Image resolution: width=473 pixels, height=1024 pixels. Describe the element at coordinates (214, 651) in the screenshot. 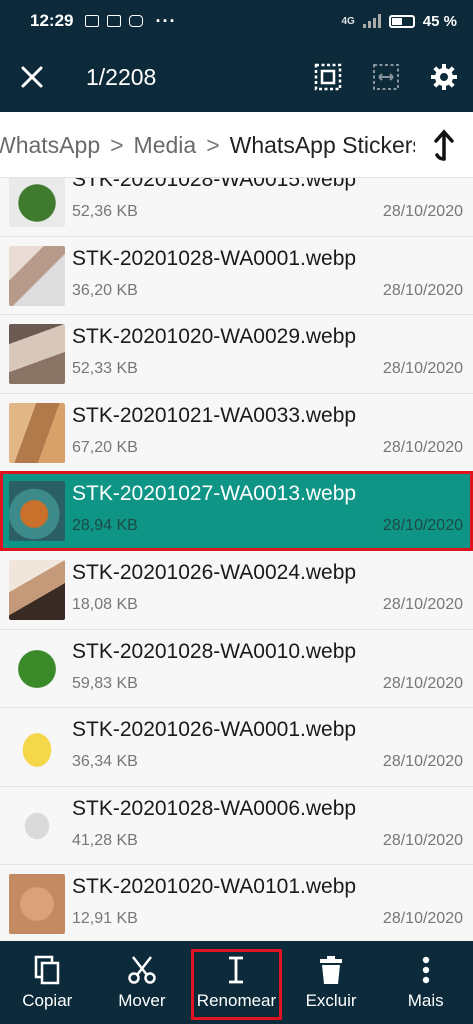

I see `file-name: STK-20201028-WA0010.webp` at that location.